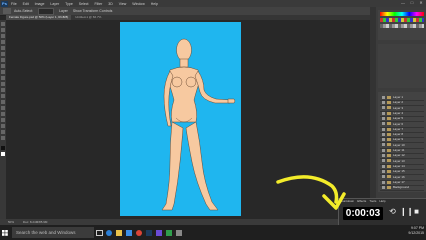 Image resolution: width=426 pixels, height=240 pixels. Describe the element at coordinates (3, 84) in the screenshot. I see `eraser-tool-icon` at that location.